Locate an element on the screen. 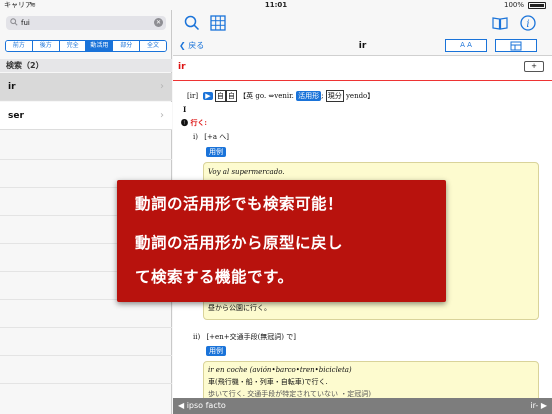  info-icon: i is located at coordinates (528, 23).